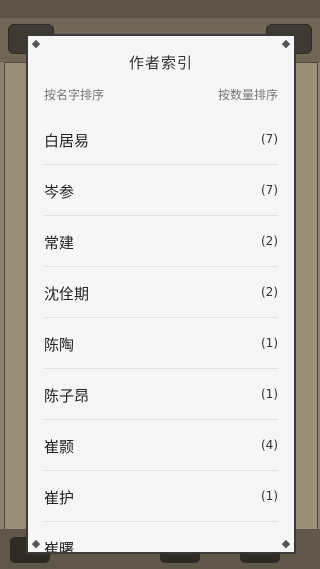 The width and height of the screenshot is (320, 569). What do you see at coordinates (59, 498) in the screenshot?
I see `author-name: 崔护` at bounding box center [59, 498].